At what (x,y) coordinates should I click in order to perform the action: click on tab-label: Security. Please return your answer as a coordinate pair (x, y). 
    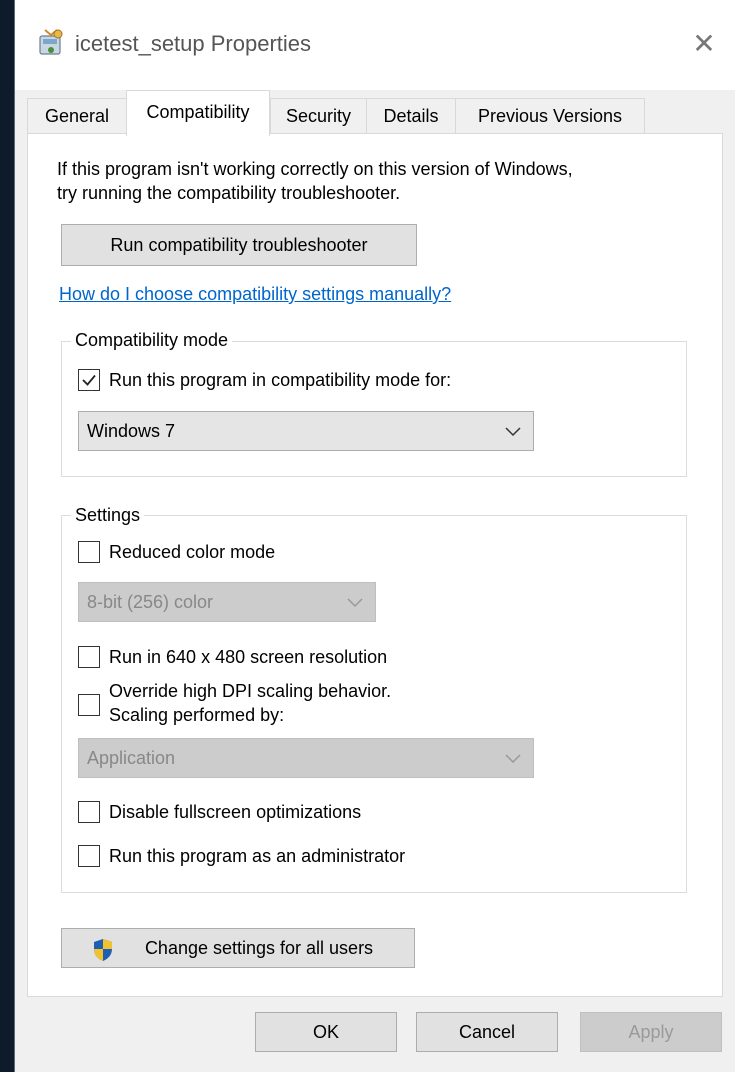
    Looking at the image, I should click on (318, 116).